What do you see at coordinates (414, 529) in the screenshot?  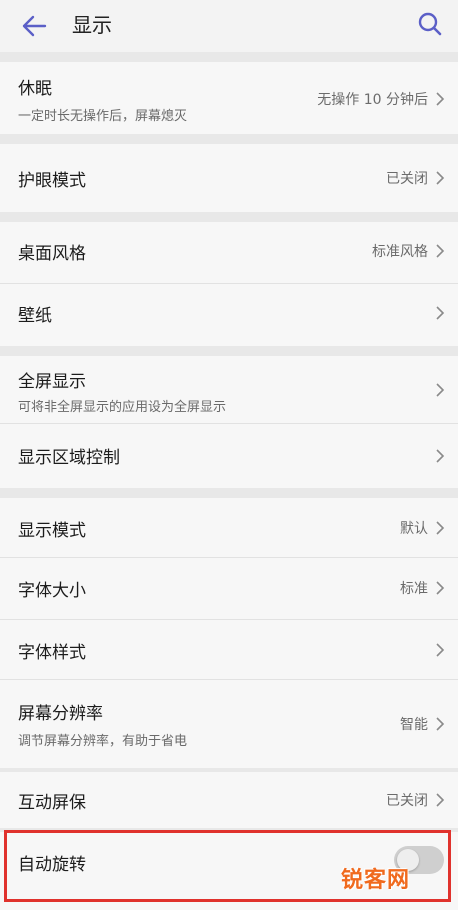 I see `setting-value: 默认` at bounding box center [414, 529].